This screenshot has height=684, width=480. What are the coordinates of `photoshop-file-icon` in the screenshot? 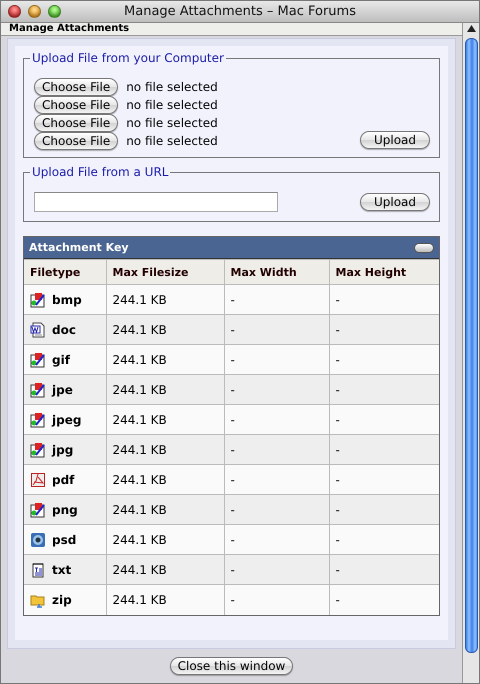 It's located at (38, 540).